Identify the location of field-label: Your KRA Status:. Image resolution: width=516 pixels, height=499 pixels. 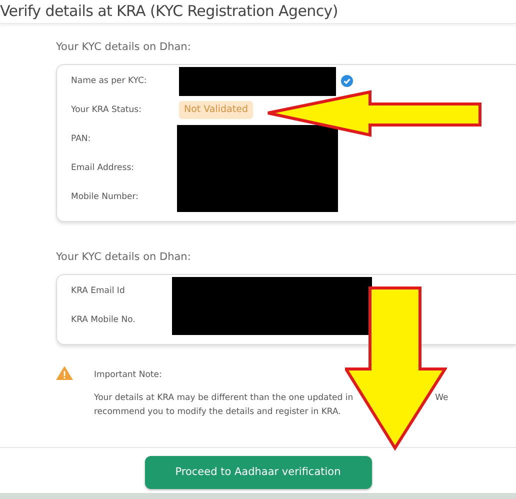
(106, 110).